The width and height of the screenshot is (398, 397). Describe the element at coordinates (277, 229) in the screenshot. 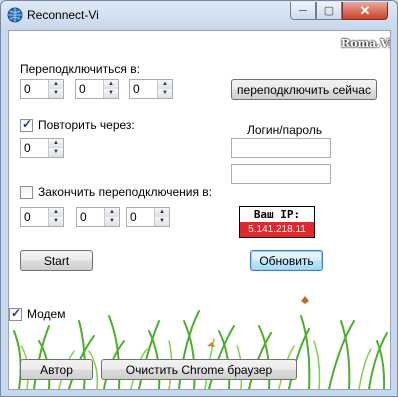

I see `ip-value: 5.141.218.11` at that location.